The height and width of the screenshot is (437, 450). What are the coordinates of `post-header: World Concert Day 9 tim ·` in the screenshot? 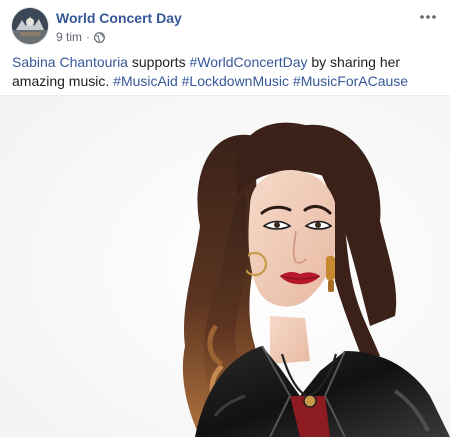 It's located at (225, 25).